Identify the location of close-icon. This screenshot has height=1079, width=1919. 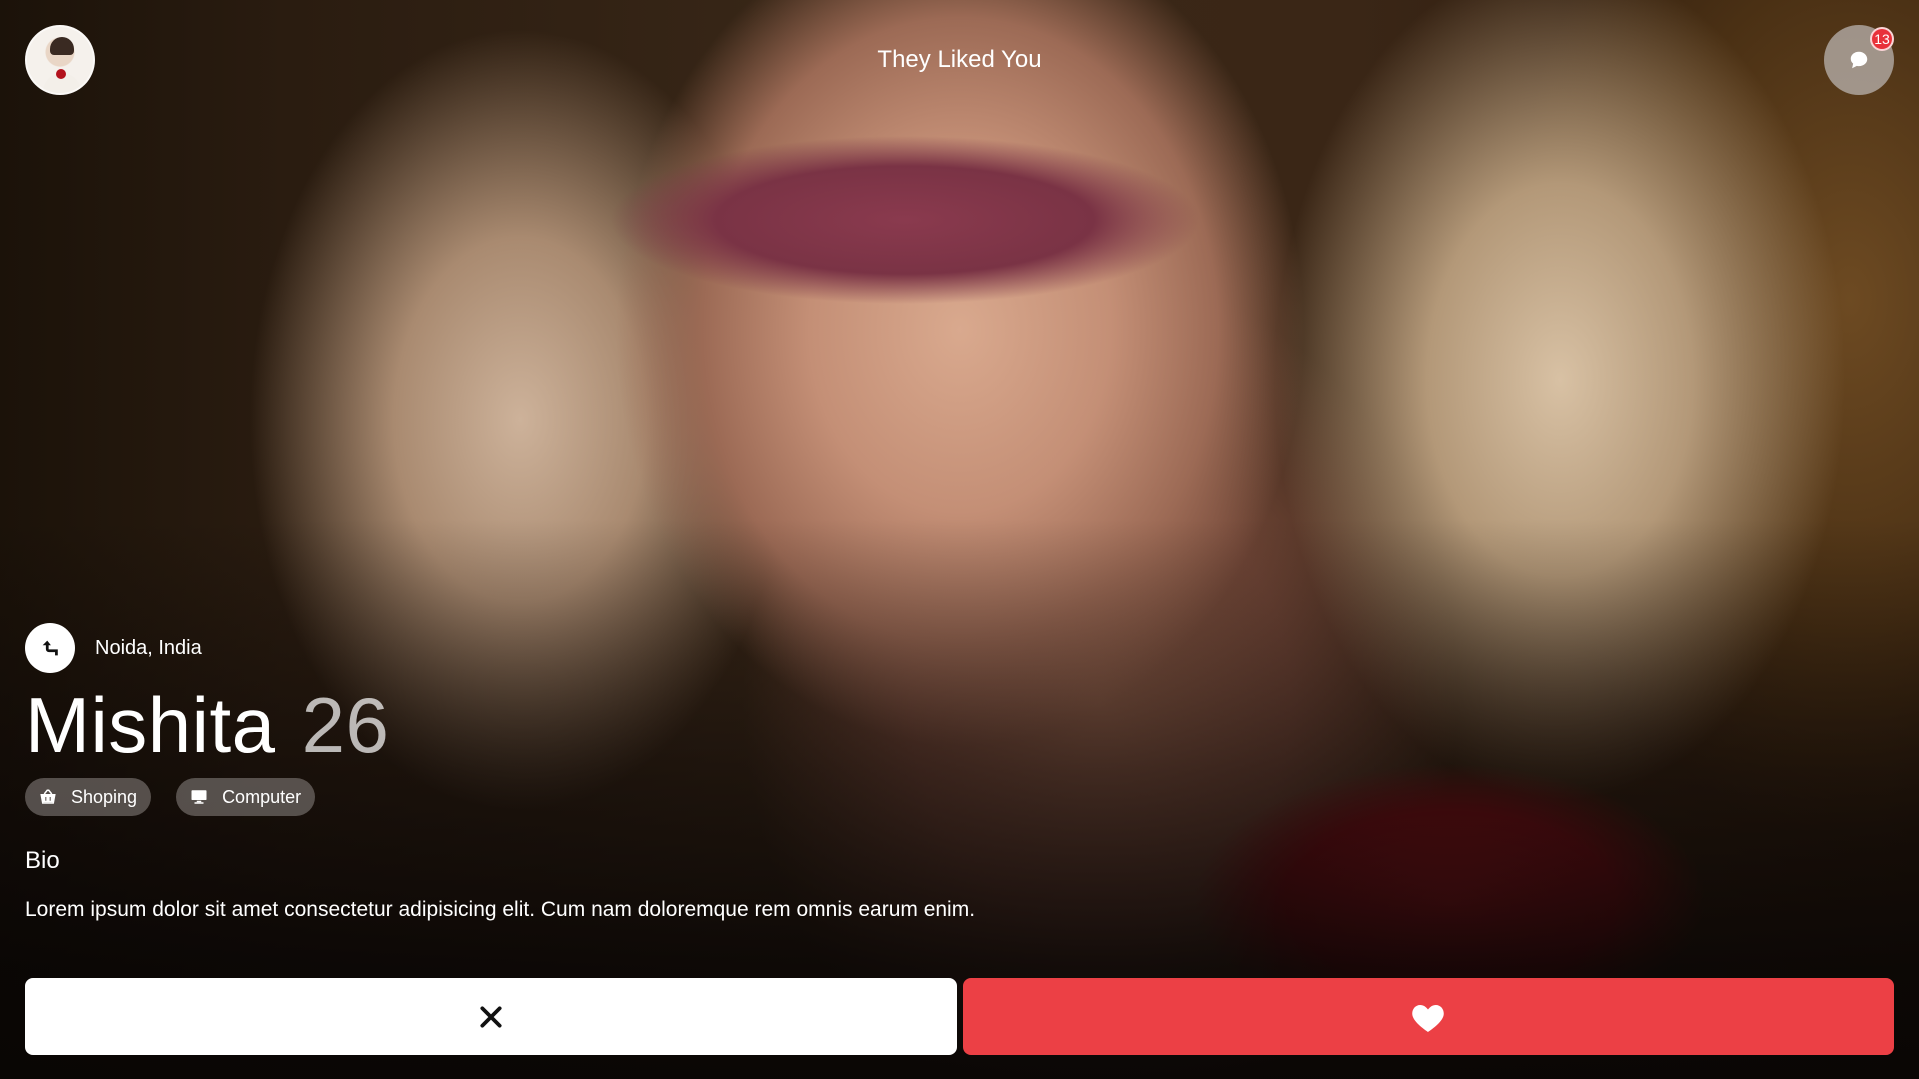
(491, 1016).